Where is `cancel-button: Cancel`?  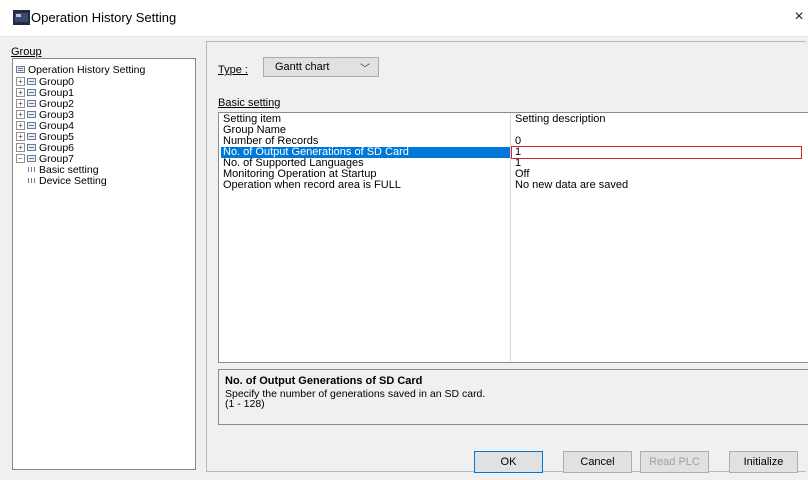 cancel-button: Cancel is located at coordinates (597, 462).